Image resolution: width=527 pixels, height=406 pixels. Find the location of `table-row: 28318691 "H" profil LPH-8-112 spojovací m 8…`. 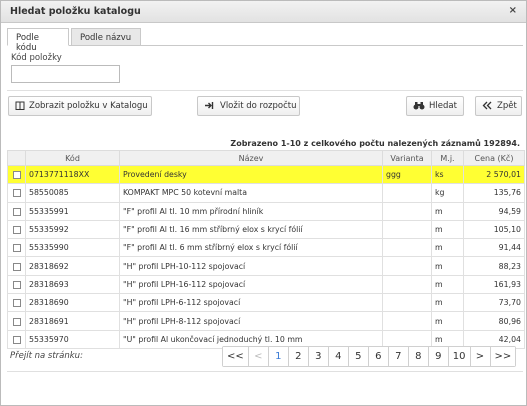

table-row: 28318691 "H" profil LPH-8-112 spojovací m 8… is located at coordinates (266, 321).